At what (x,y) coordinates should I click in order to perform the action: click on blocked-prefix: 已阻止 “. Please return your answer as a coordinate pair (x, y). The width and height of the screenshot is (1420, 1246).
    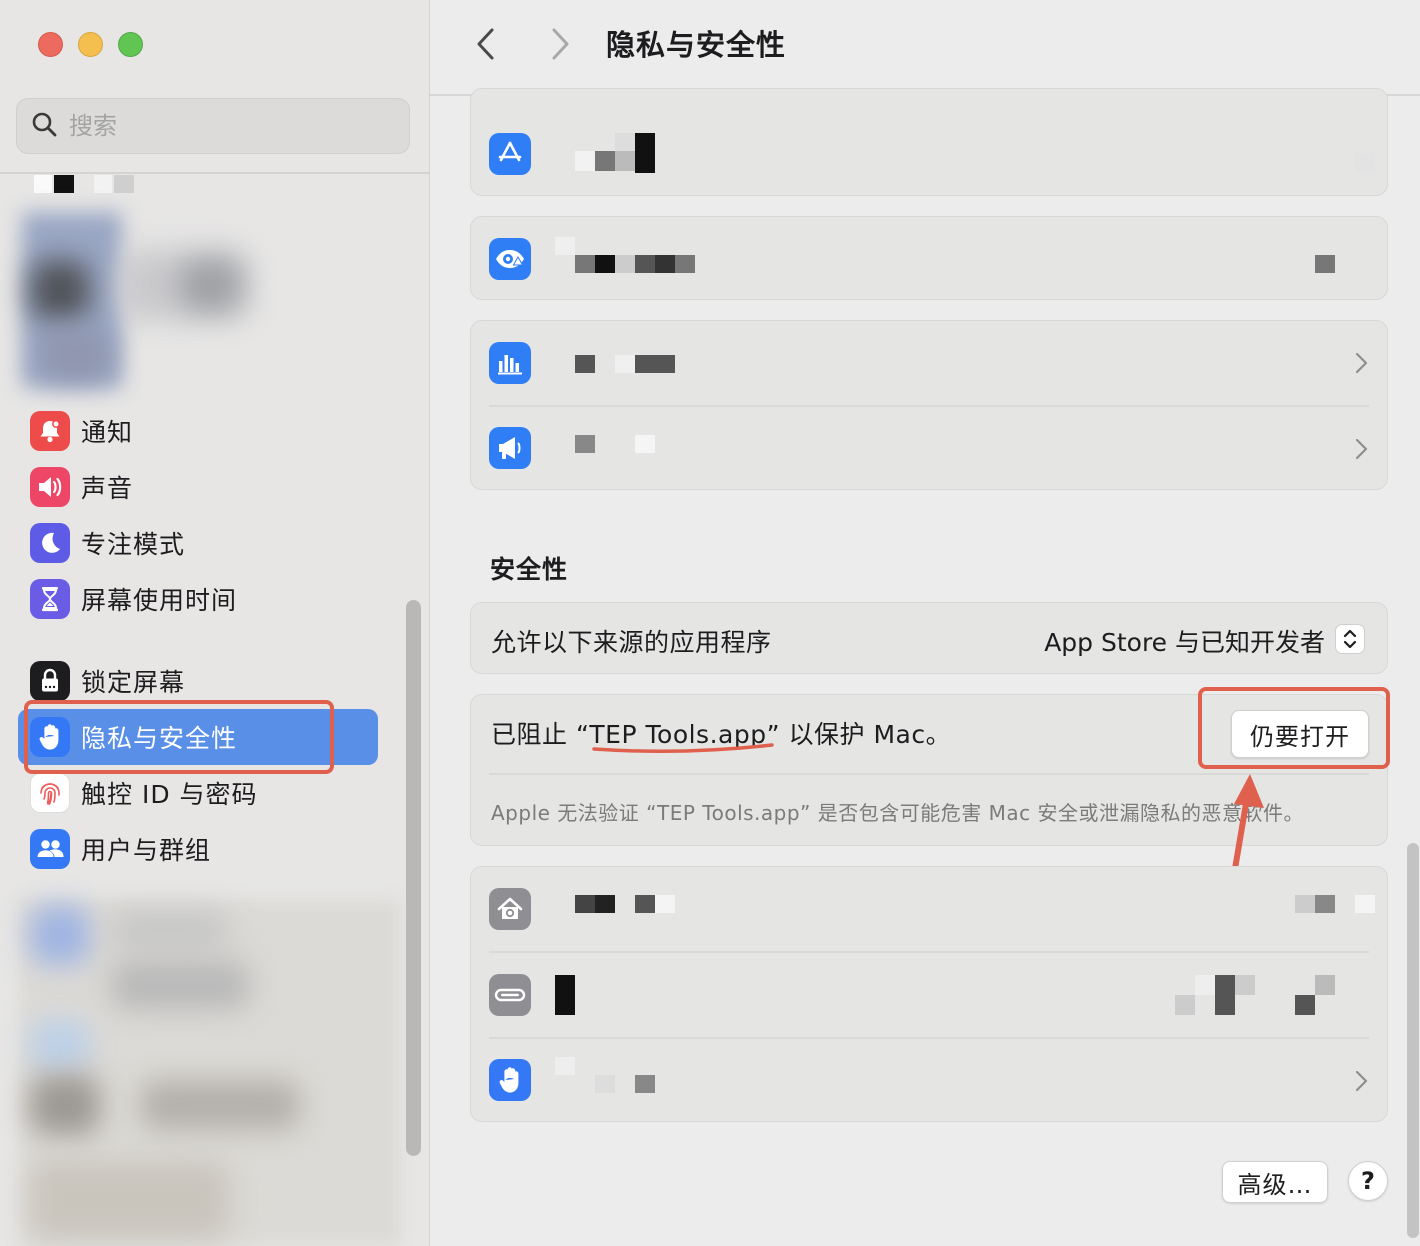
    Looking at the image, I should click on (540, 734).